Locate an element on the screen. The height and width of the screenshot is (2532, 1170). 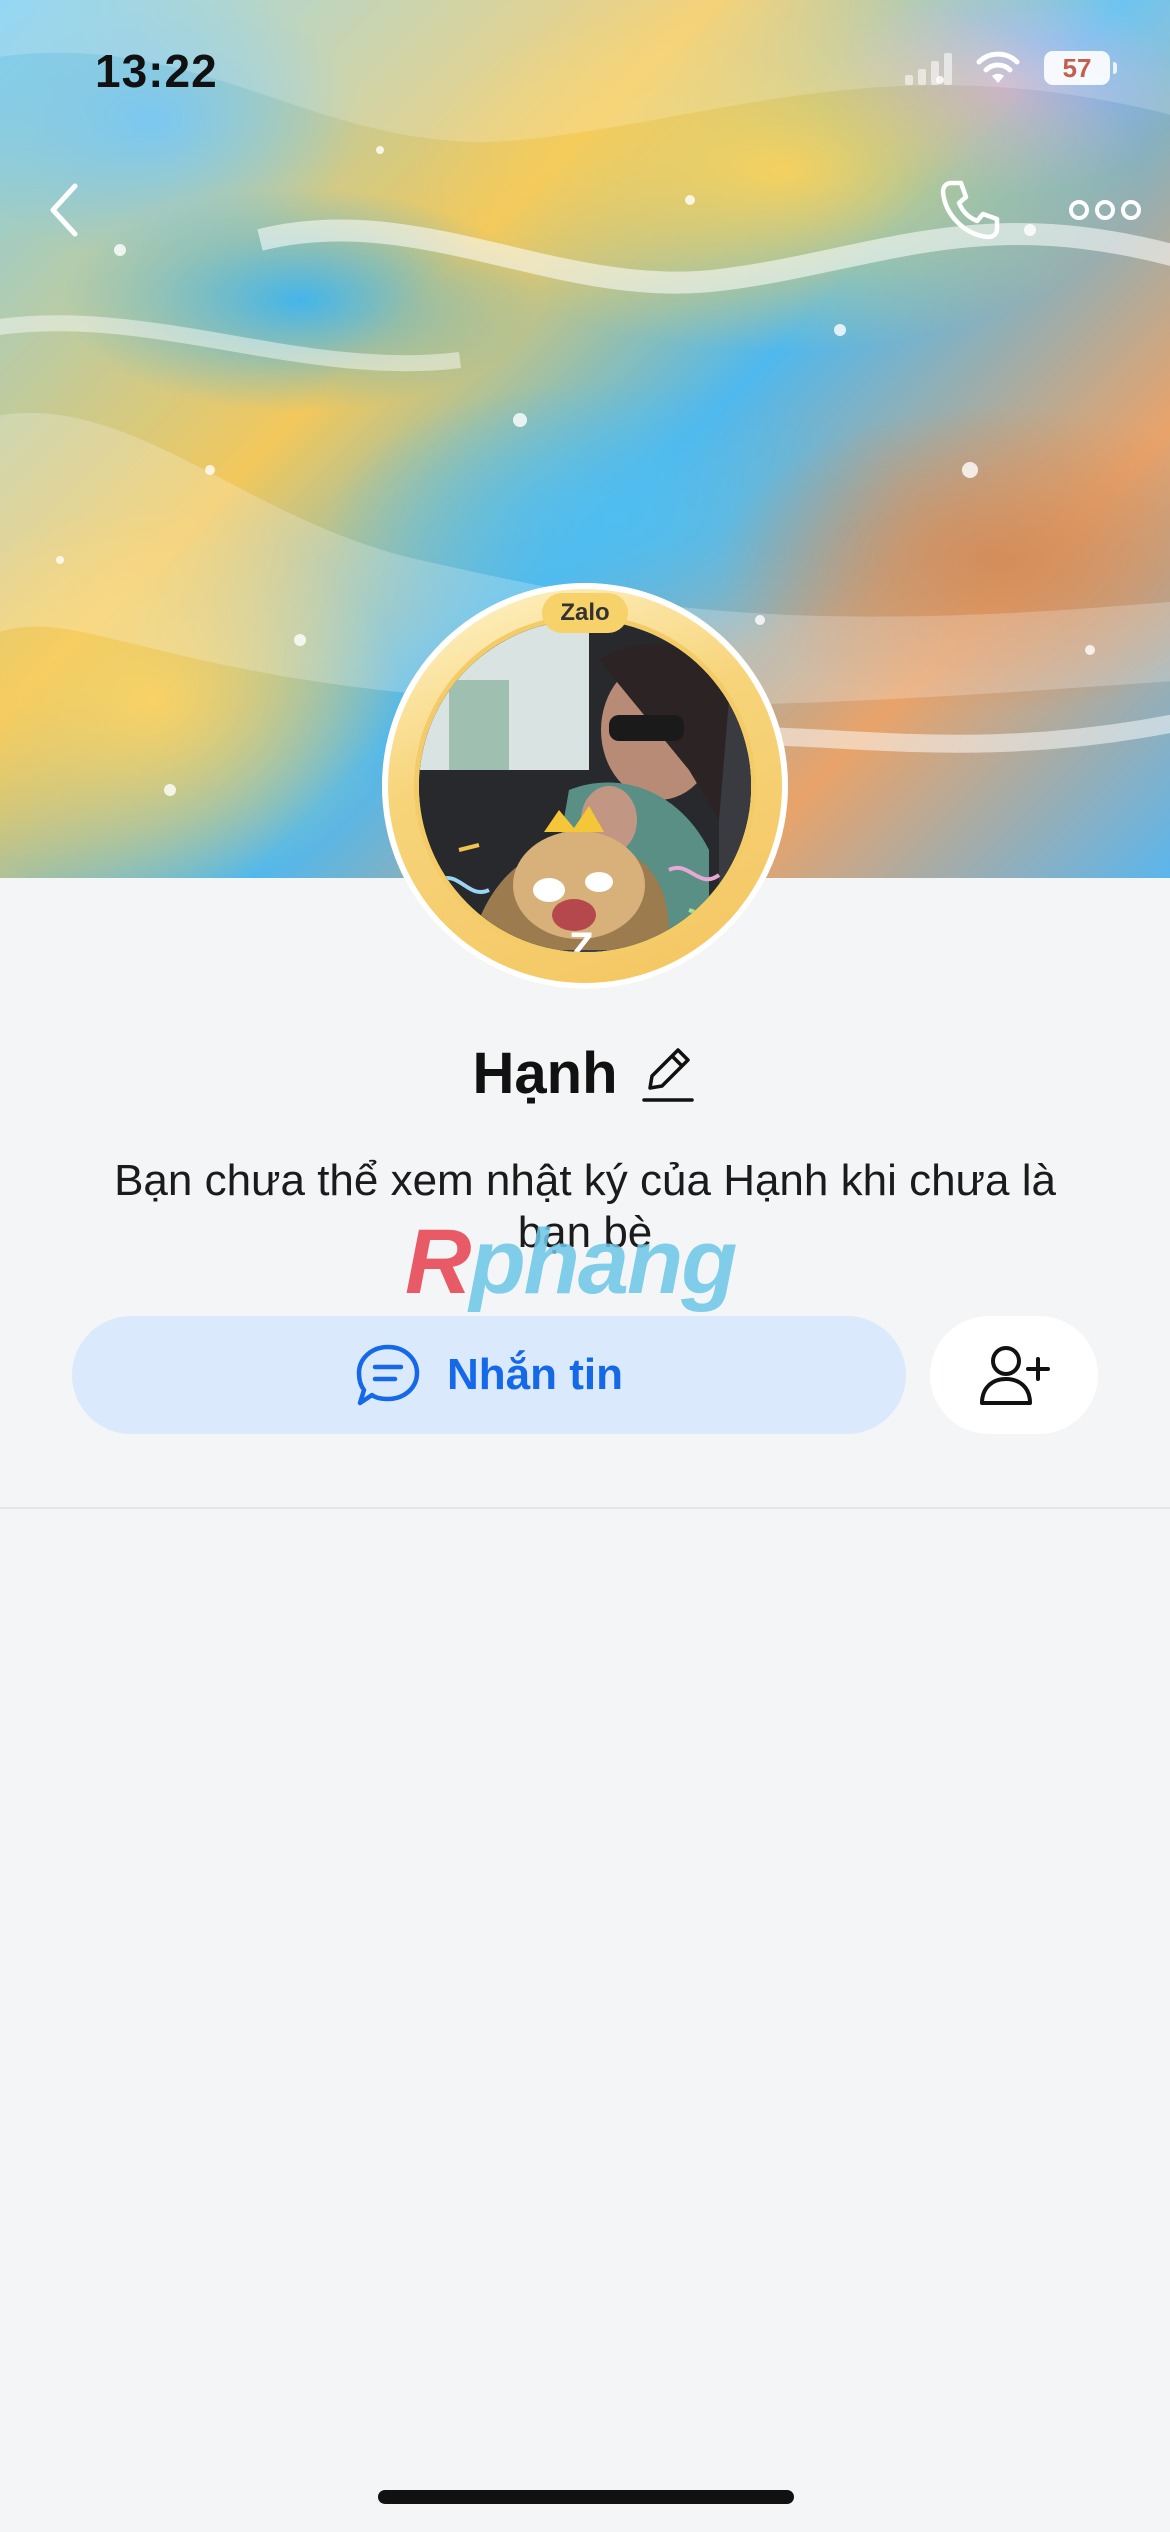
phone-icon is located at coordinates (970, 210).